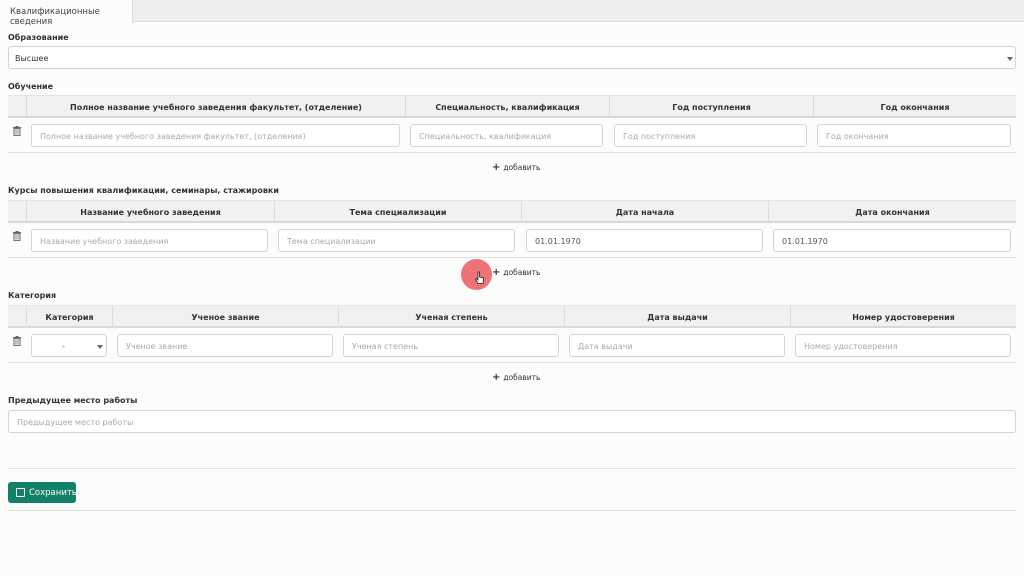  Describe the element at coordinates (644, 240) in the screenshot. I see `courses-start-date-input: 01.01.1970` at that location.